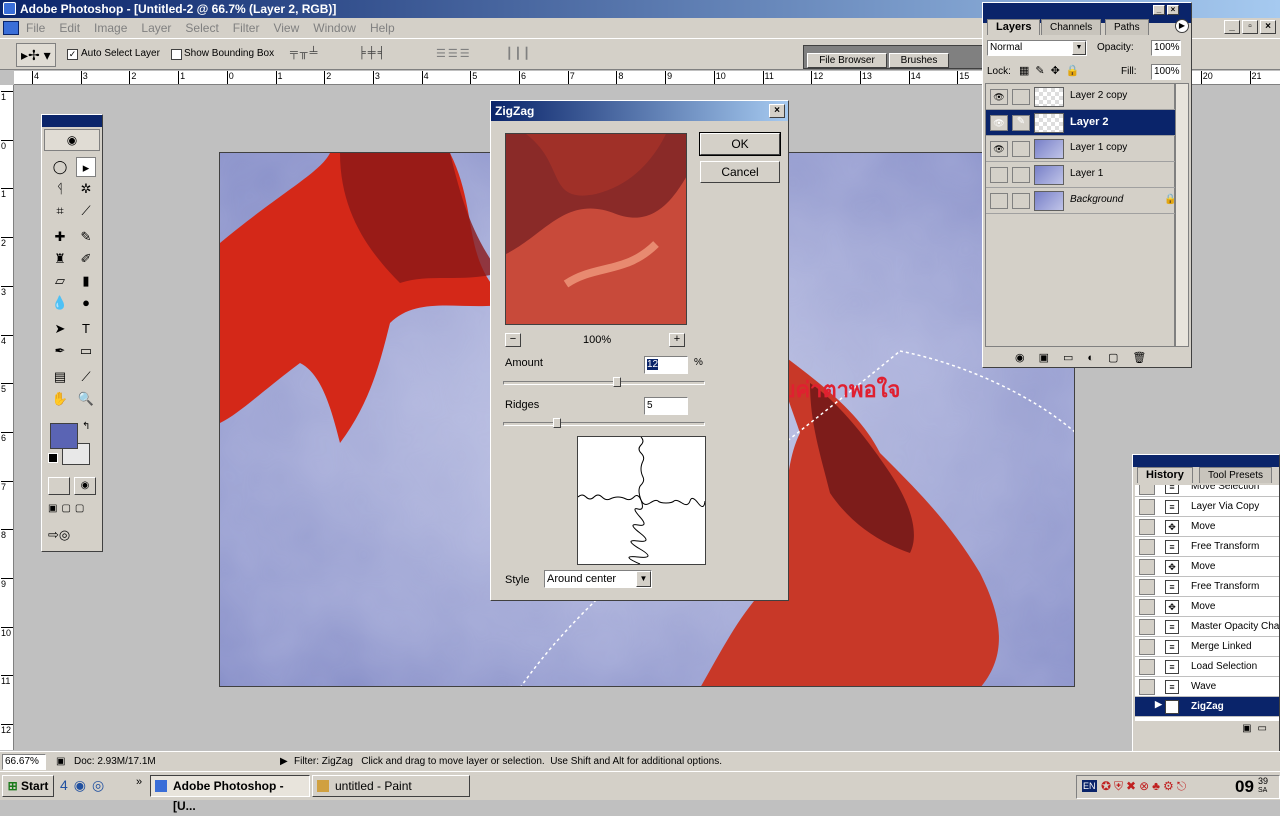  Describe the element at coordinates (1182, 215) in the screenshot. I see `layers-scrollbar` at that location.